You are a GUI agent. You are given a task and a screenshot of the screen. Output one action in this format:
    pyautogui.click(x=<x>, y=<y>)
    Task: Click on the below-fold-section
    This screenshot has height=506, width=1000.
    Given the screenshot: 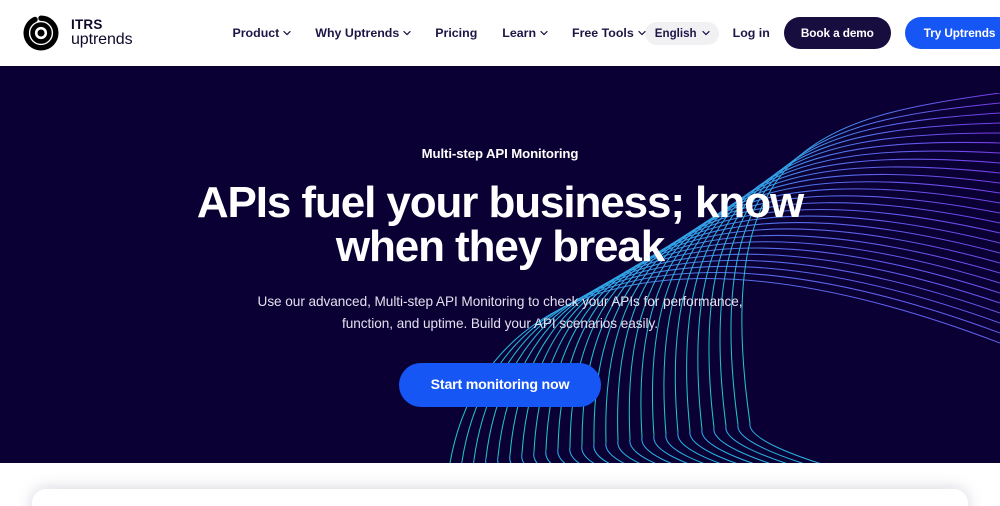 What is the action you would take?
    pyautogui.click(x=500, y=484)
    